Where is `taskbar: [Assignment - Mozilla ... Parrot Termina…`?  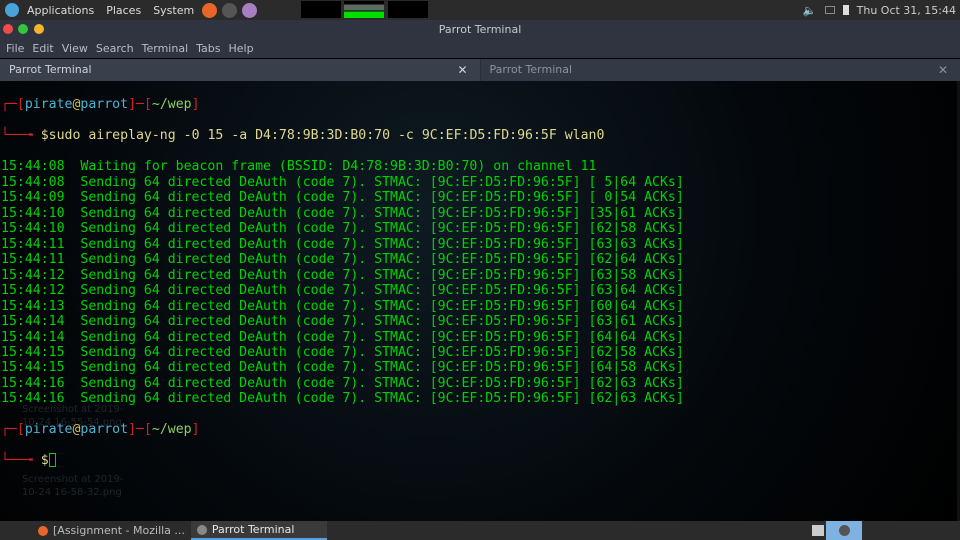 taskbar: [Assignment - Mozilla ... Parrot Termina… is located at coordinates (480, 530).